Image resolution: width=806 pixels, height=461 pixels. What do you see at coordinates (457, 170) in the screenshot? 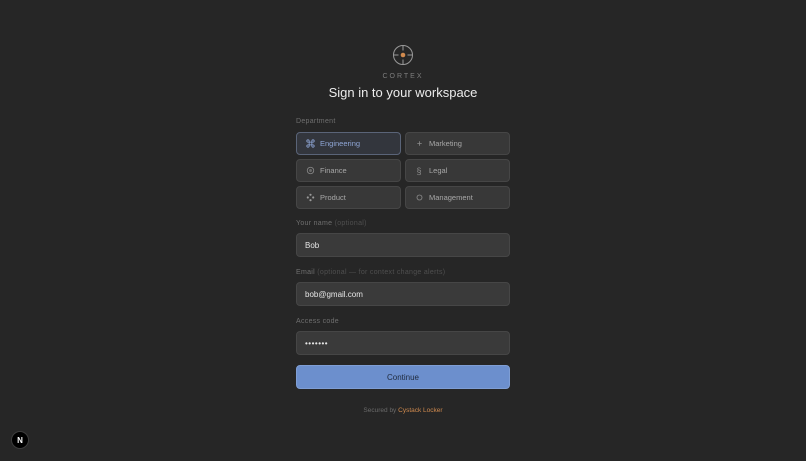
I see `dept-option-legal: § Legal` at bounding box center [457, 170].